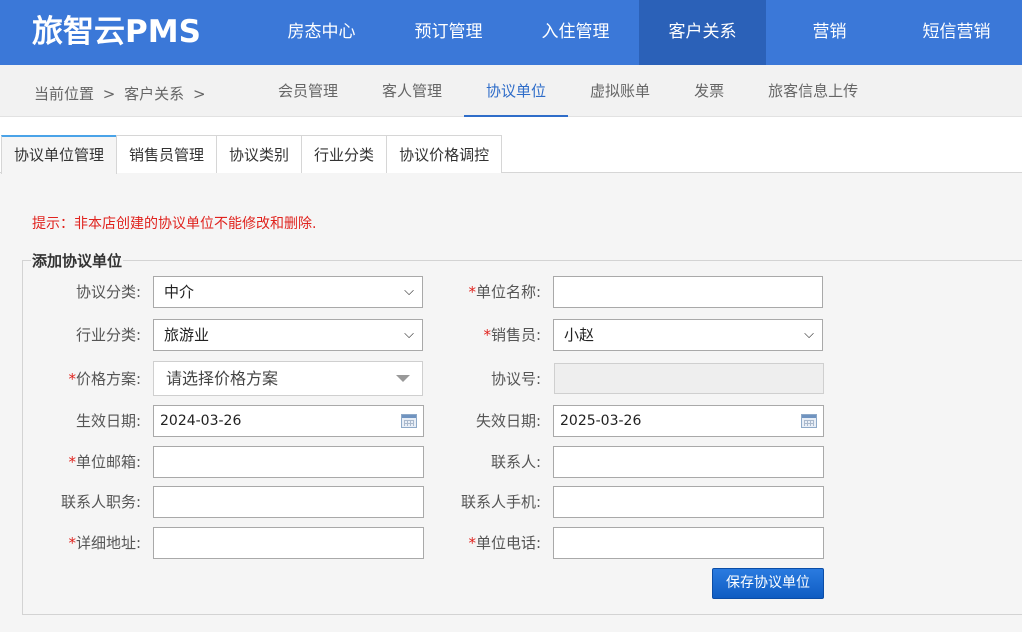 This screenshot has width=1022, height=632. Describe the element at coordinates (511, 145) in the screenshot. I see `tab-bar: 协议单位管理 销售员管理 协议类别 行业分类 协议价格调控` at that location.